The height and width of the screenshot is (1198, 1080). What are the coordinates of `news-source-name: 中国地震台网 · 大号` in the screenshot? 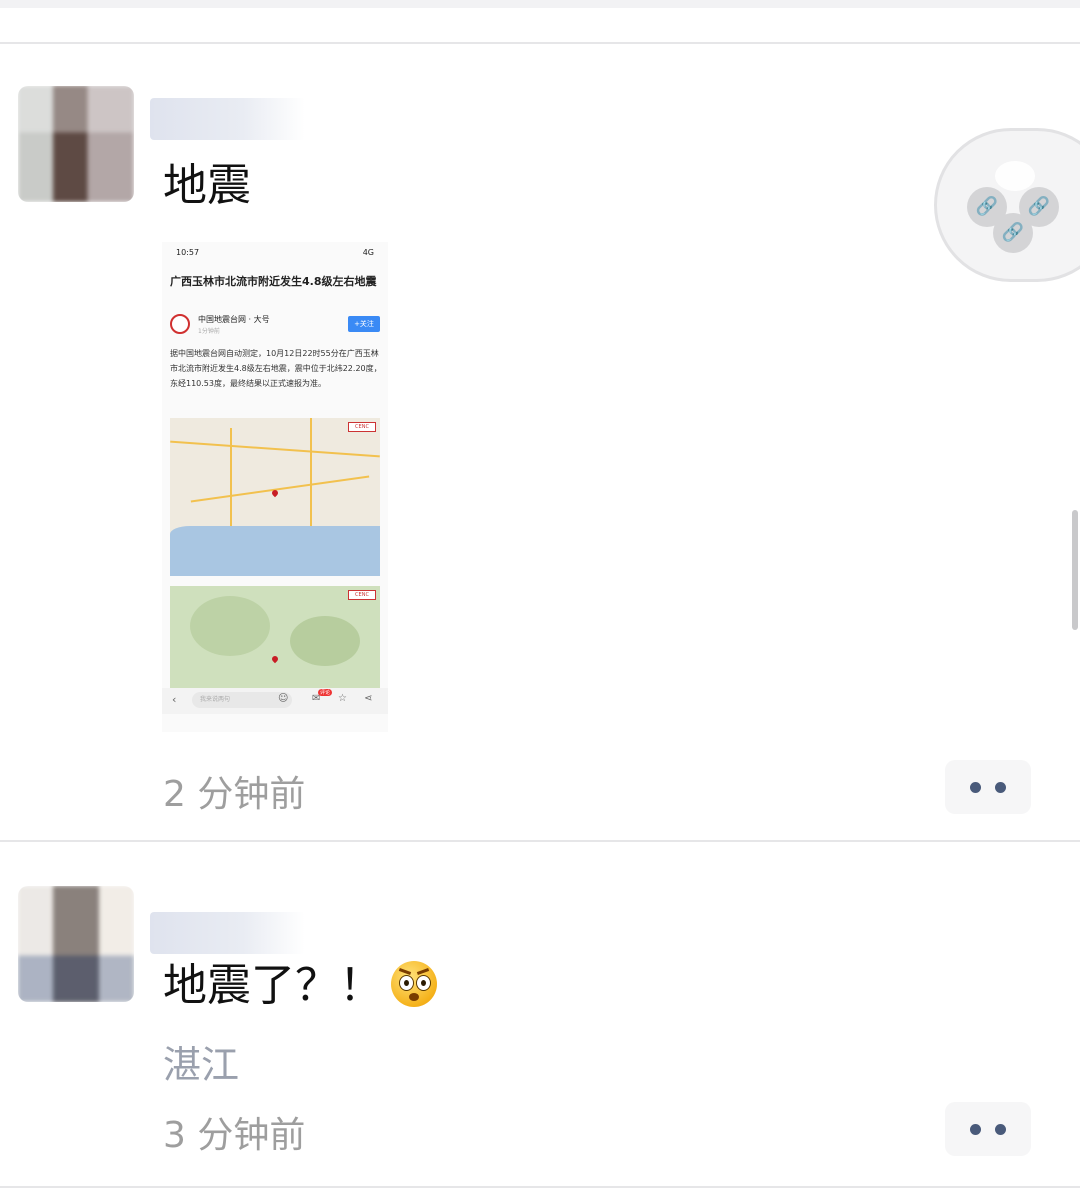 It's located at (234, 319).